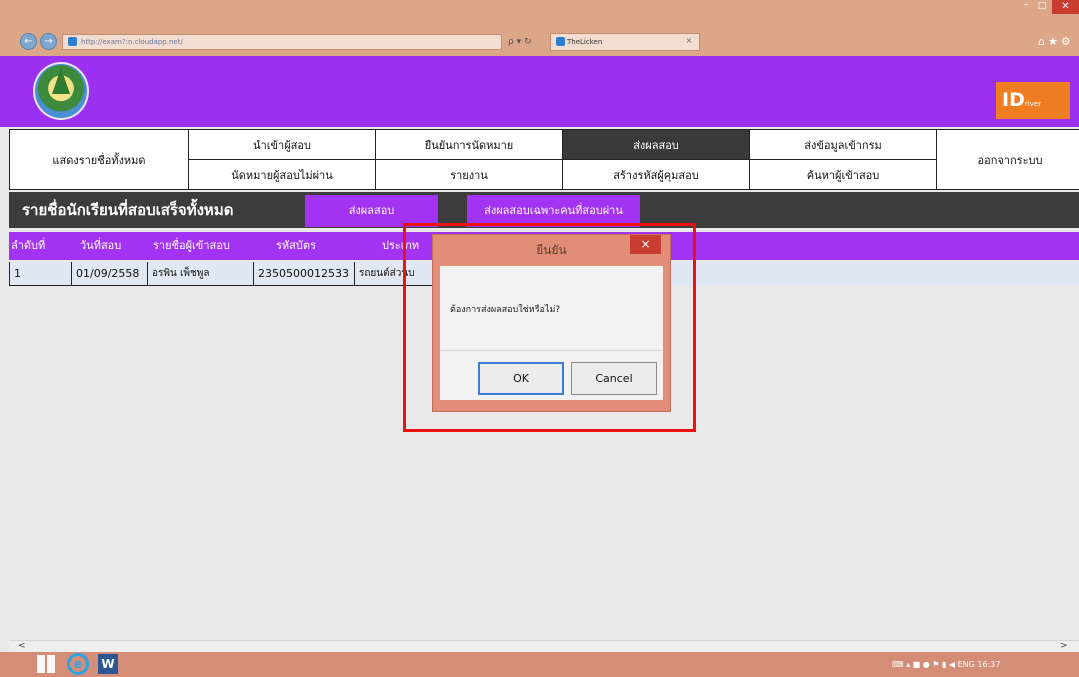  Describe the element at coordinates (528, 42) in the screenshot. I see `search-refresh-icon: ρ ▾ ↻` at that location.